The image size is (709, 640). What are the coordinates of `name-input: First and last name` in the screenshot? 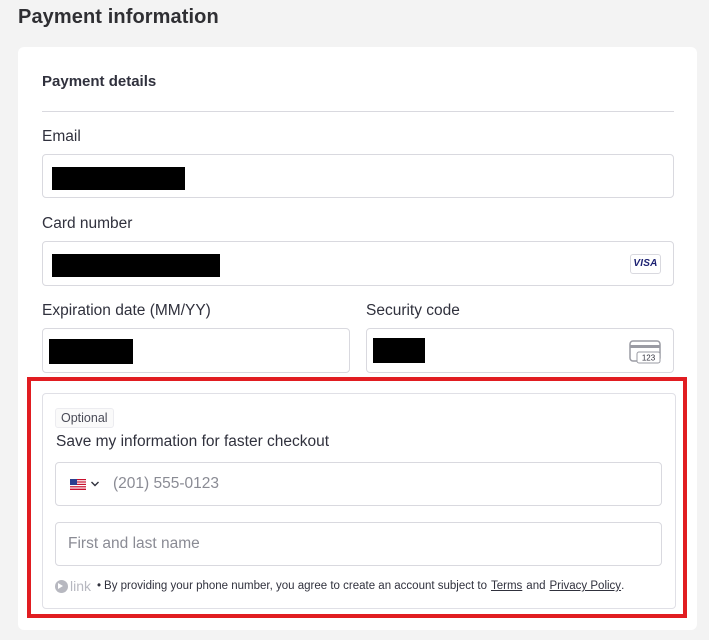 It's located at (358, 544).